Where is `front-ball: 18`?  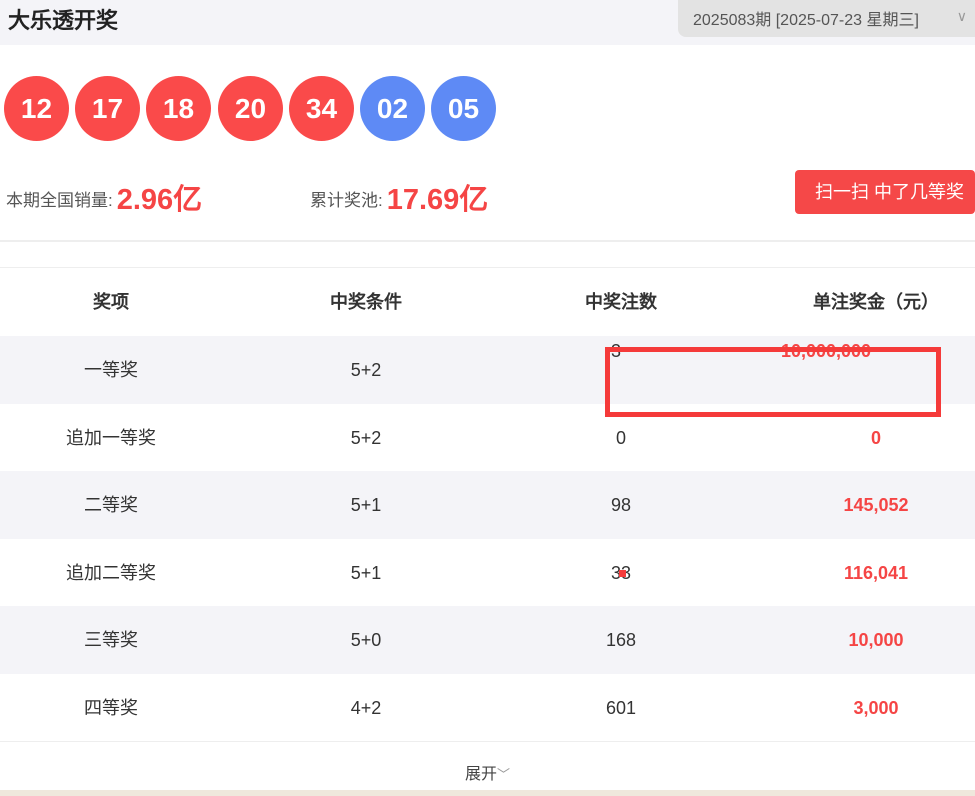
front-ball: 18 is located at coordinates (178, 108).